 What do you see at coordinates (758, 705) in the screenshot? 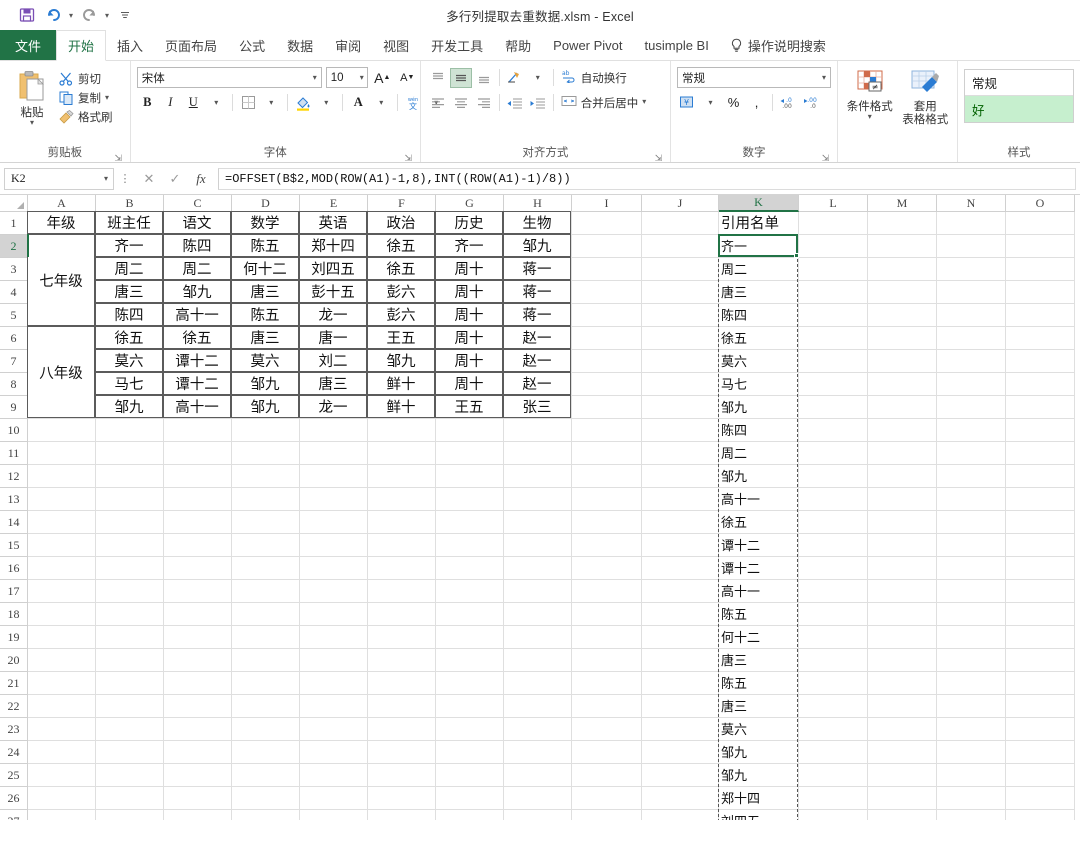
I see `cell-K22: 唐三` at bounding box center [758, 705].